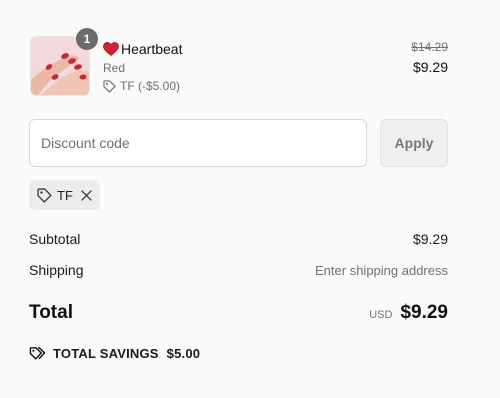  I want to click on item-prices: $14.29 $9.29, so click(429, 57).